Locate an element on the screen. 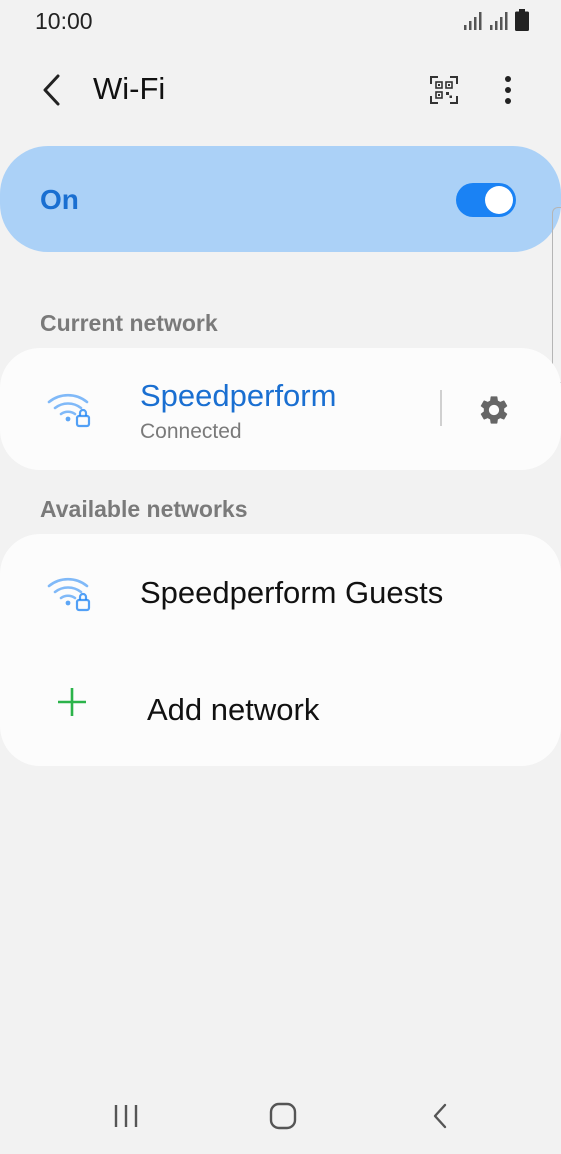 The image size is (561, 1154). list-item: Speedperform Guests is located at coordinates (280, 592).